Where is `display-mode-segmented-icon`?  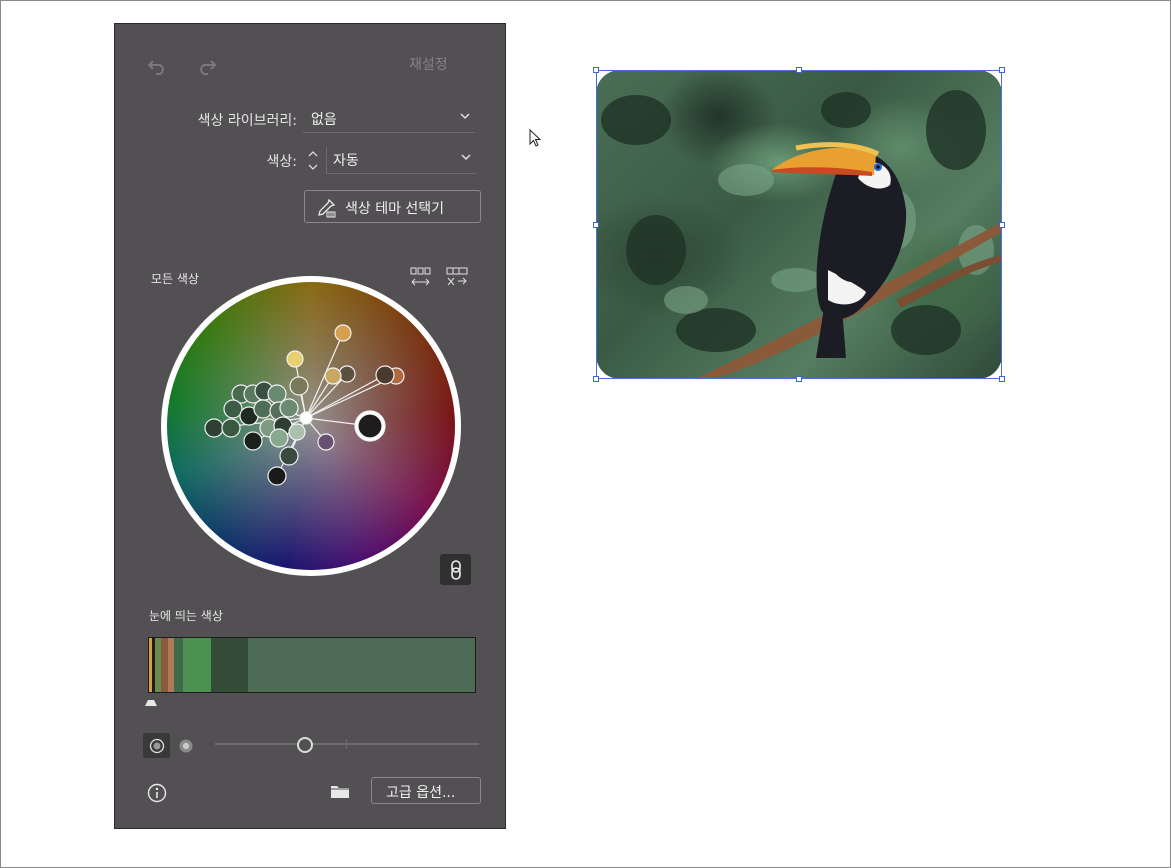
display-mode-segmented-icon is located at coordinates (186, 745).